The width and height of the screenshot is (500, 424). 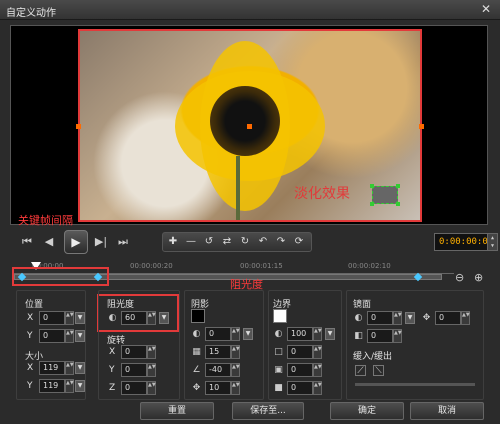 What do you see at coordinates (397, 318) in the screenshot?
I see `mirror-opacity-spinner: ▲▼` at bounding box center [397, 318].